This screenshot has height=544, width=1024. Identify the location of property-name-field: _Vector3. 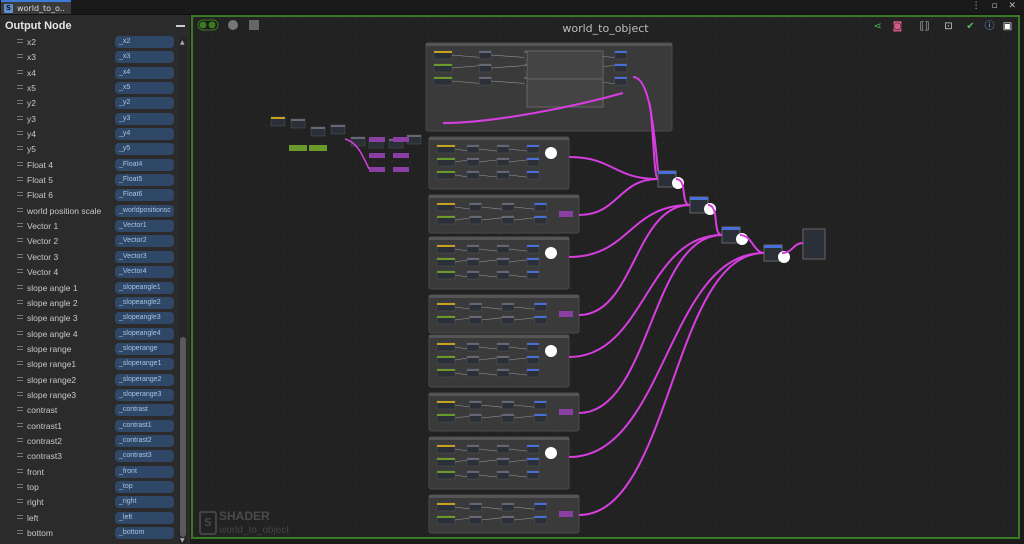
(144, 256).